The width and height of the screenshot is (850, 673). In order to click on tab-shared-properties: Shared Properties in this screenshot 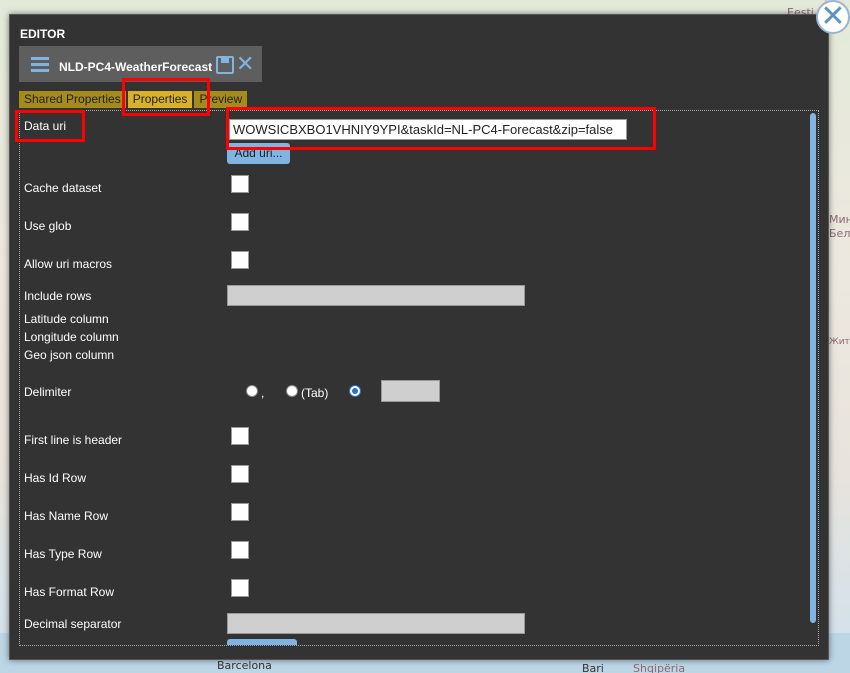, I will do `click(72, 99)`.